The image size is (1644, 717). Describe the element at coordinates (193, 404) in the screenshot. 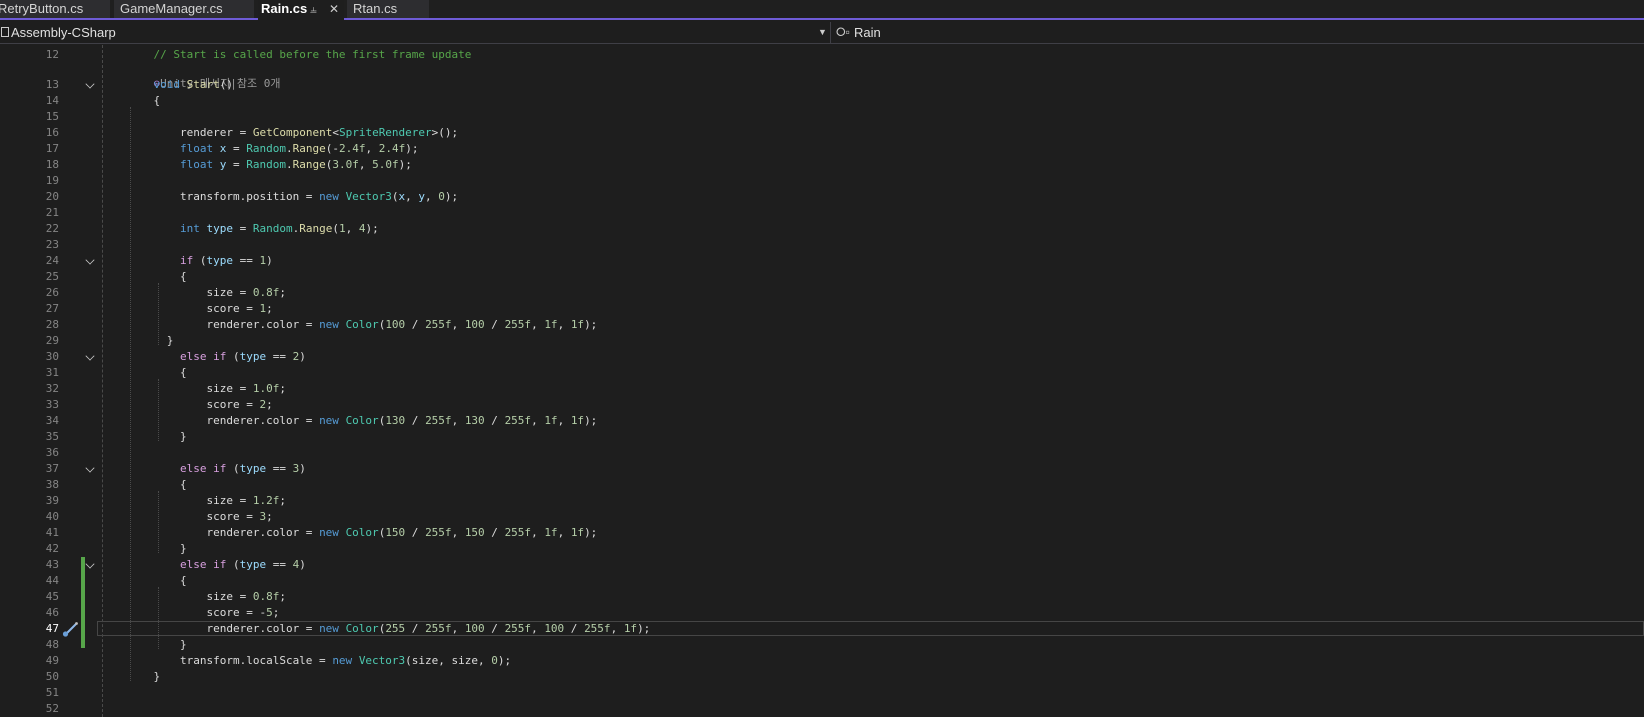

I see `code-token: score =` at that location.